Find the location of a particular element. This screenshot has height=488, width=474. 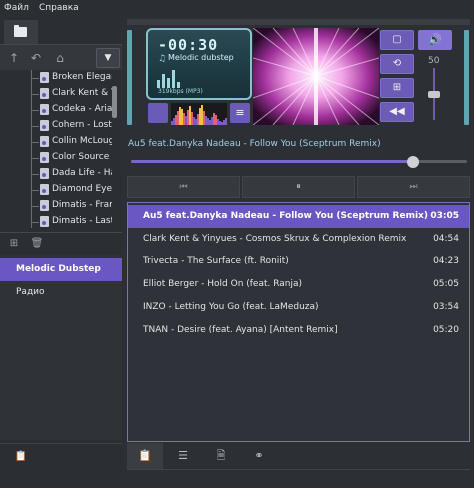

chevron-down-icon: ▼ is located at coordinates (108, 58).